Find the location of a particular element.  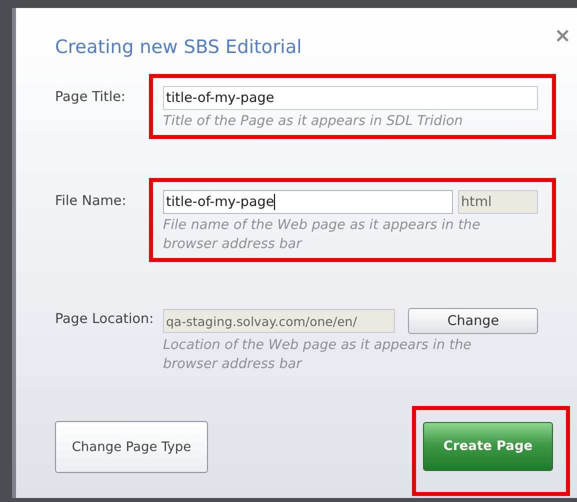

field-label: Page Title: is located at coordinates (90, 97).